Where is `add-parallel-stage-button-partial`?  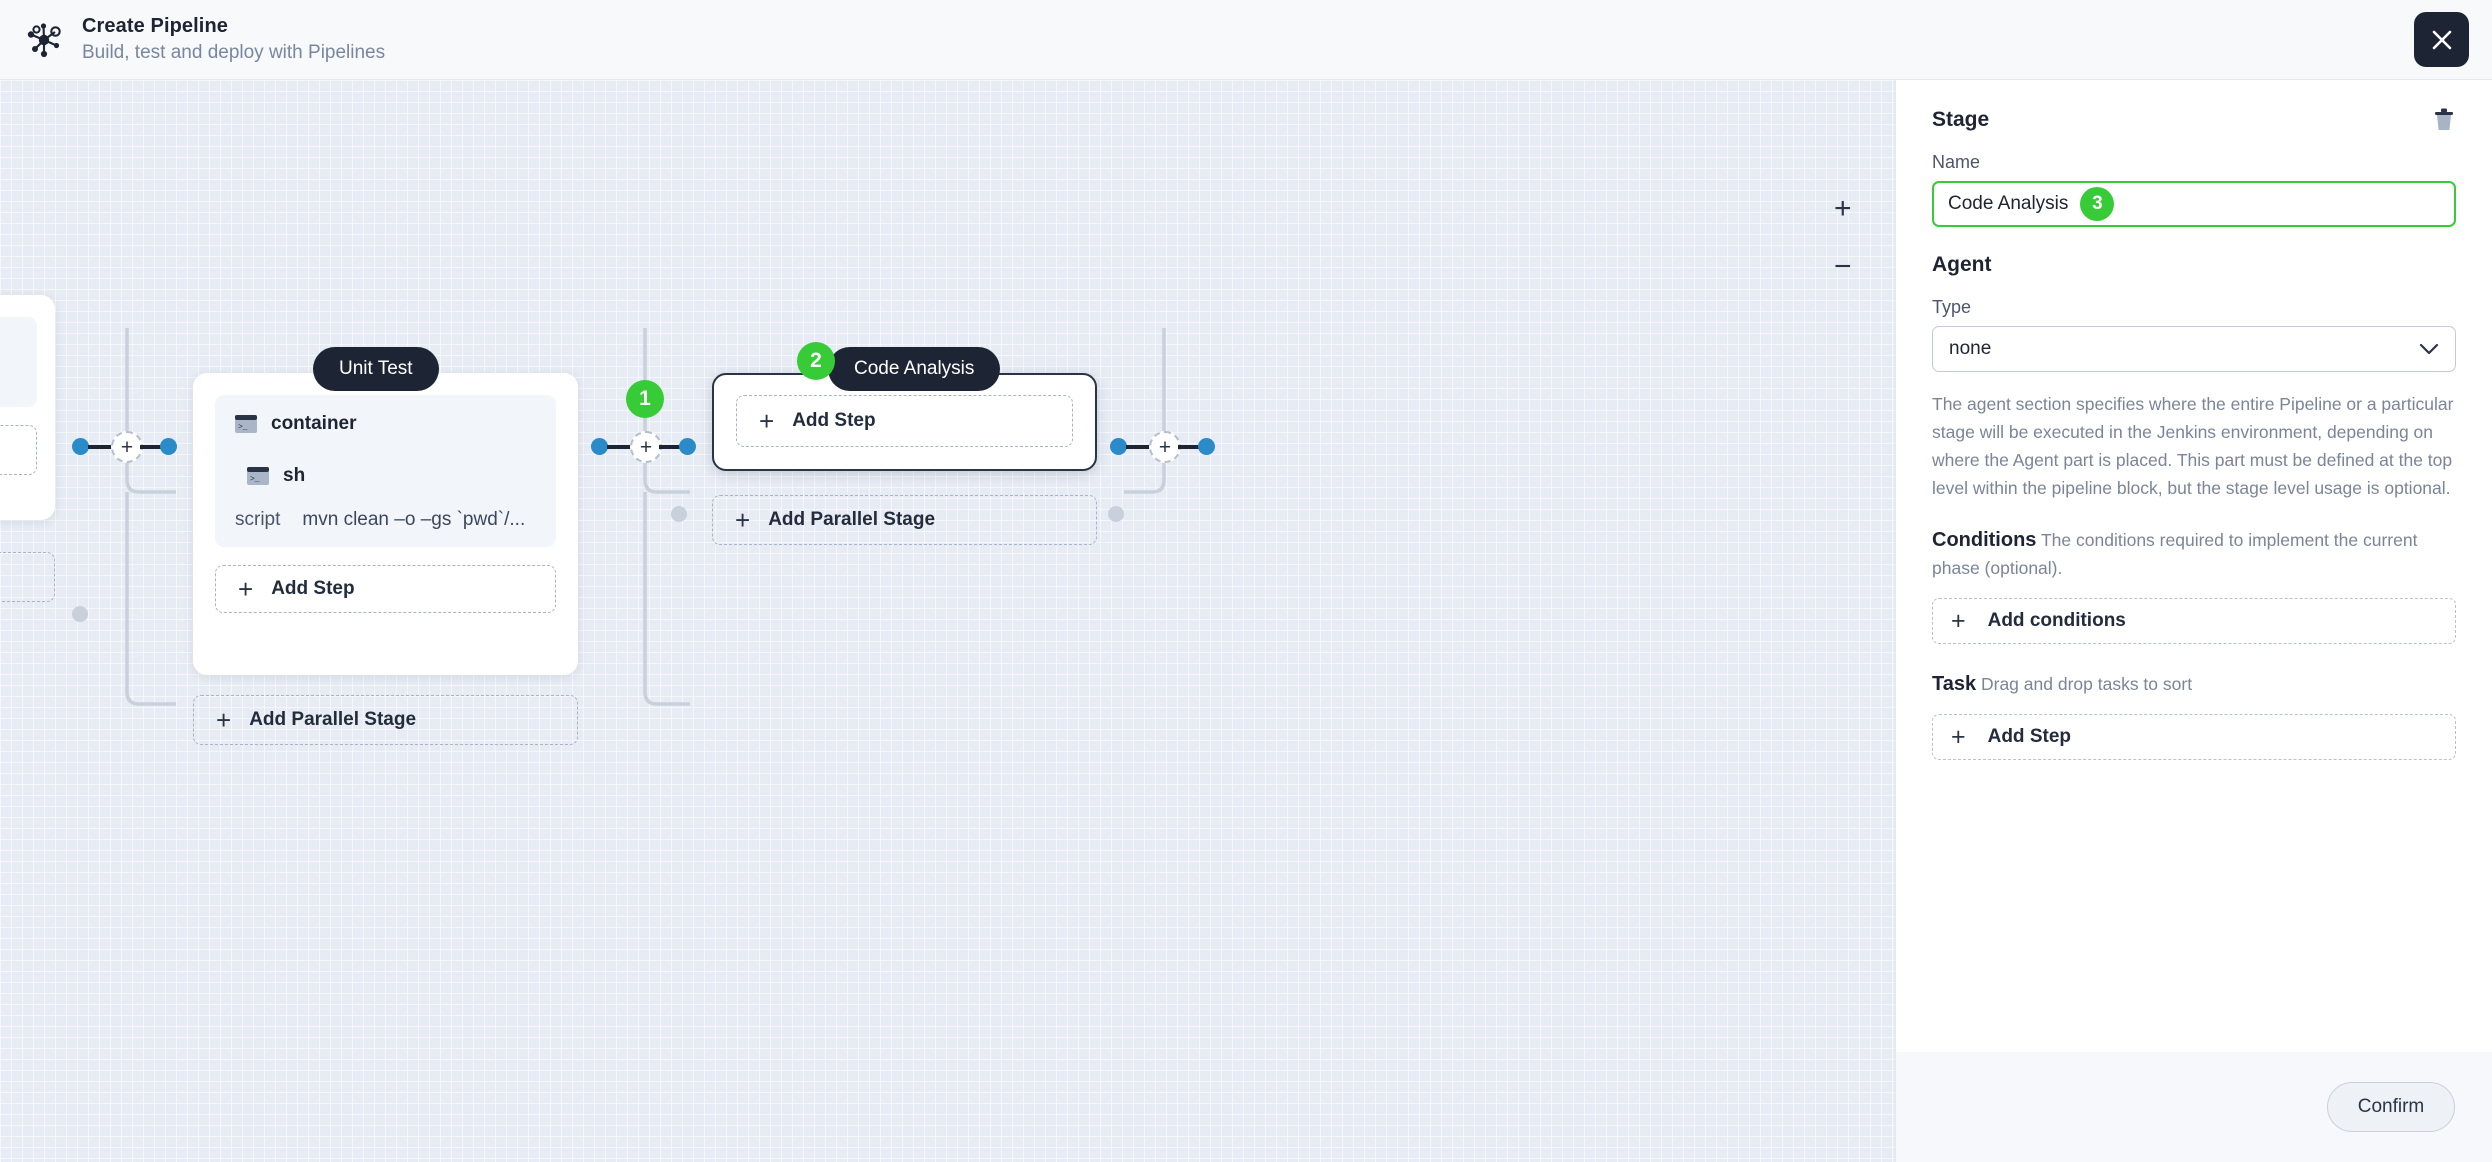
add-parallel-stage-button-partial is located at coordinates (27, 577).